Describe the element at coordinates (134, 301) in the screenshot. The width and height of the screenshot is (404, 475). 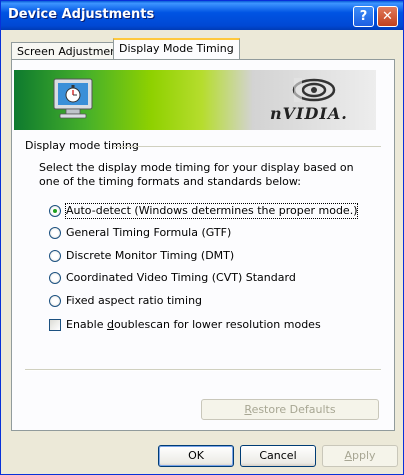
I see `radio-label: Fixed aspect ratio timing` at that location.